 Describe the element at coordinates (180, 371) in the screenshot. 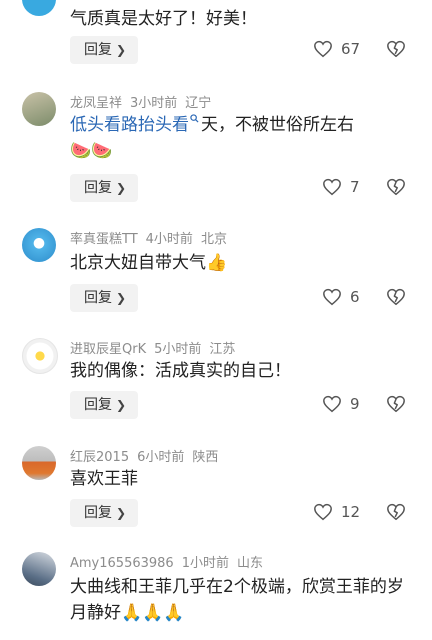

I see `comment-text: 我的偶像：活成真实的自己！` at that location.